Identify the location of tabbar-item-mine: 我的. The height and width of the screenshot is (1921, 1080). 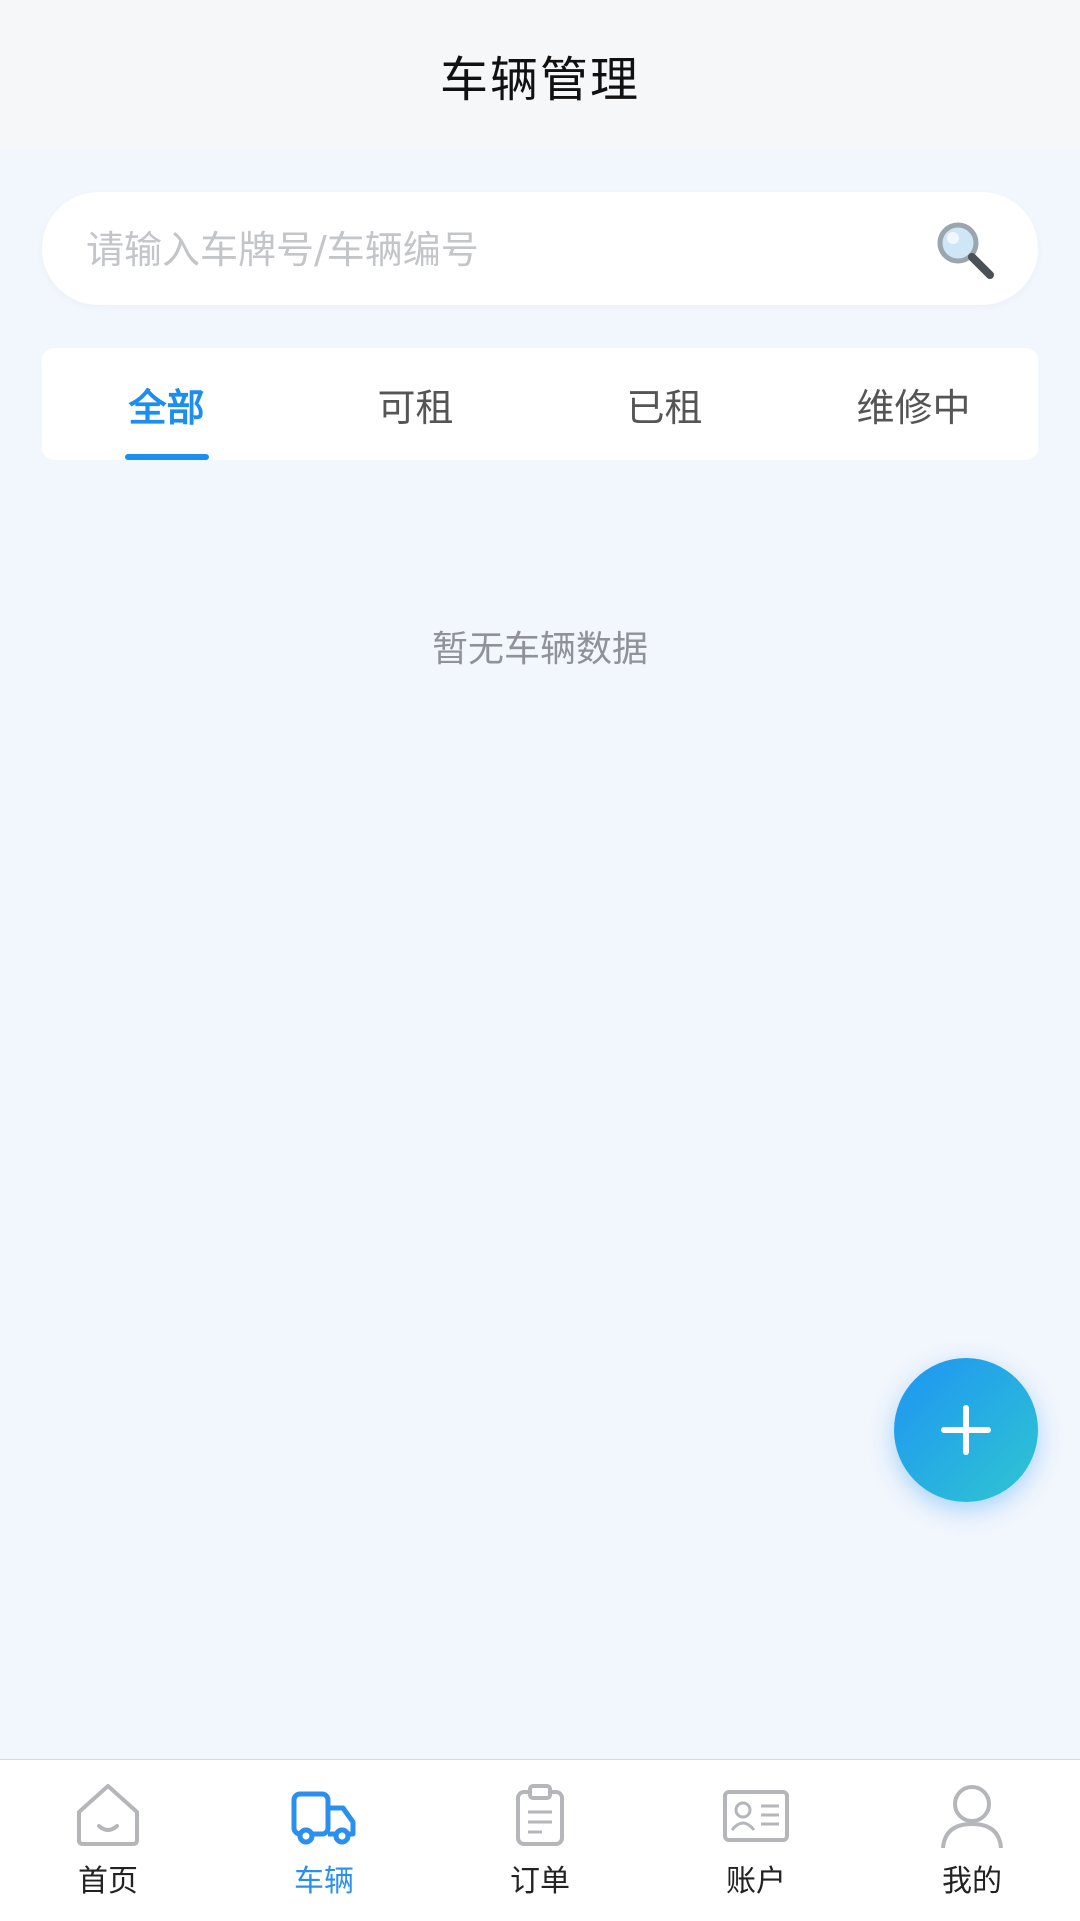
(972, 1840).